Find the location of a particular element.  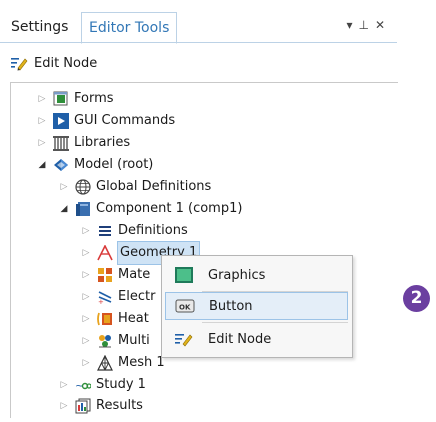

tree-item-forms: ▷ Forms is located at coordinates (75, 99).